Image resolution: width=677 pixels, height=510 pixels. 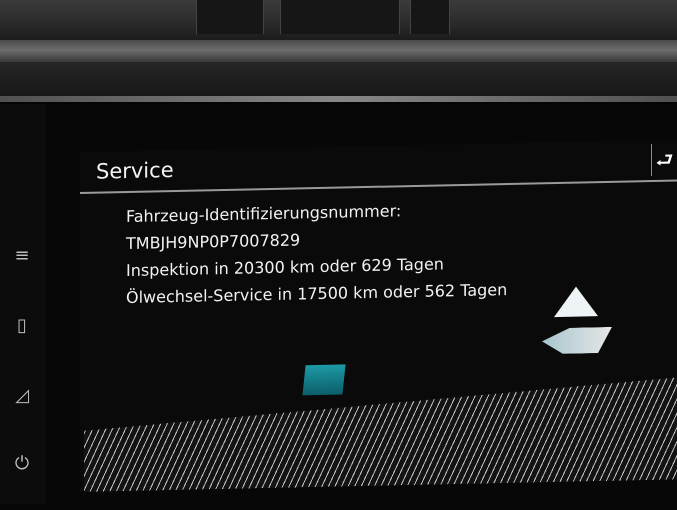 I want to click on back-arrow-icon: ⮐, so click(x=664, y=159).